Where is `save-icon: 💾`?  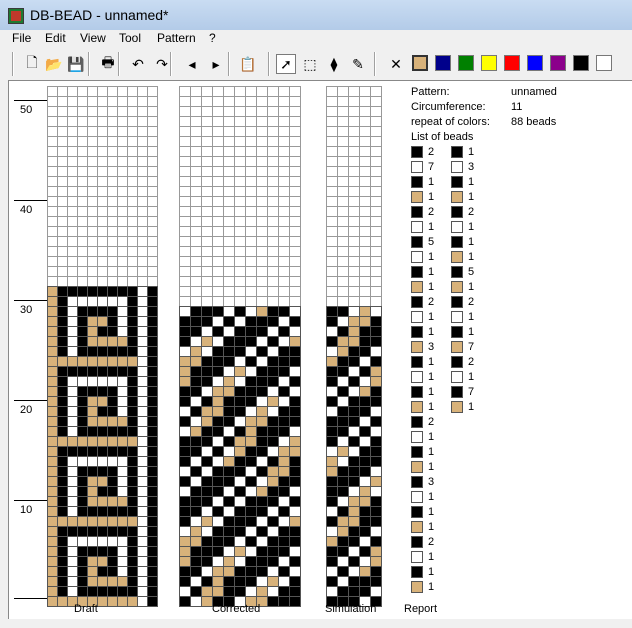
save-icon: 💾 is located at coordinates (76, 64).